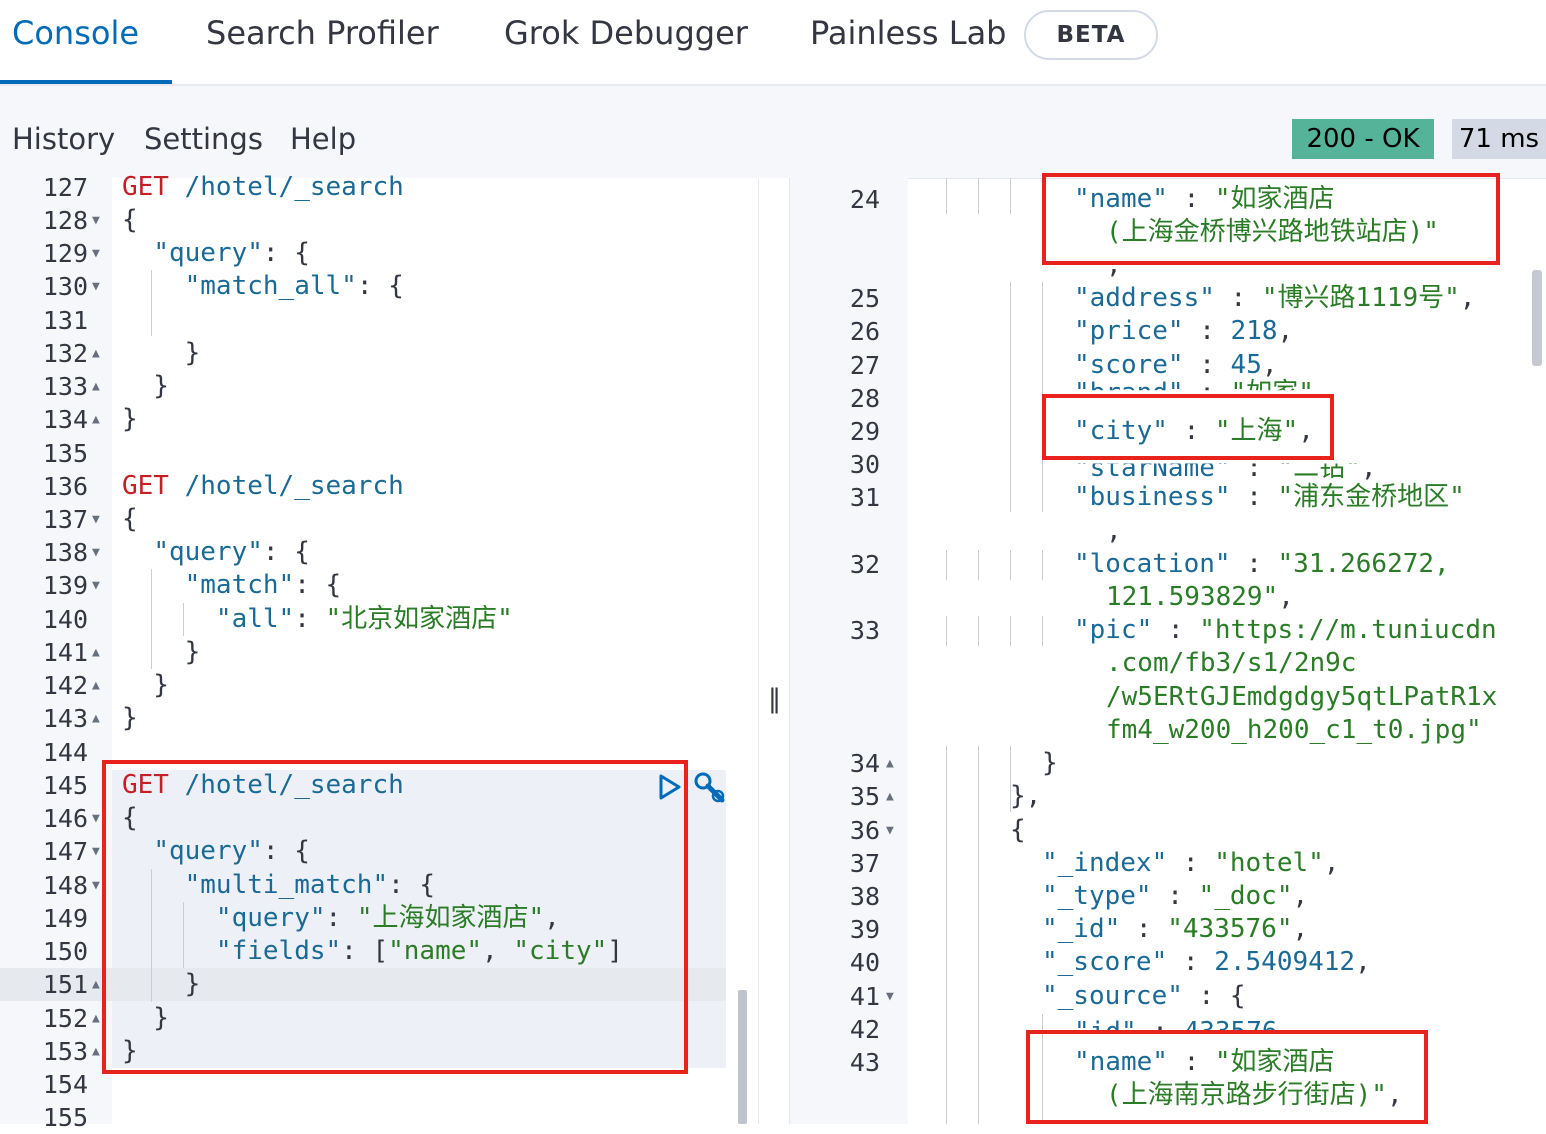 Image resolution: width=1546 pixels, height=1134 pixels. What do you see at coordinates (1192, 597) in the screenshot?
I see `json-string: 121.593829"` at bounding box center [1192, 597].